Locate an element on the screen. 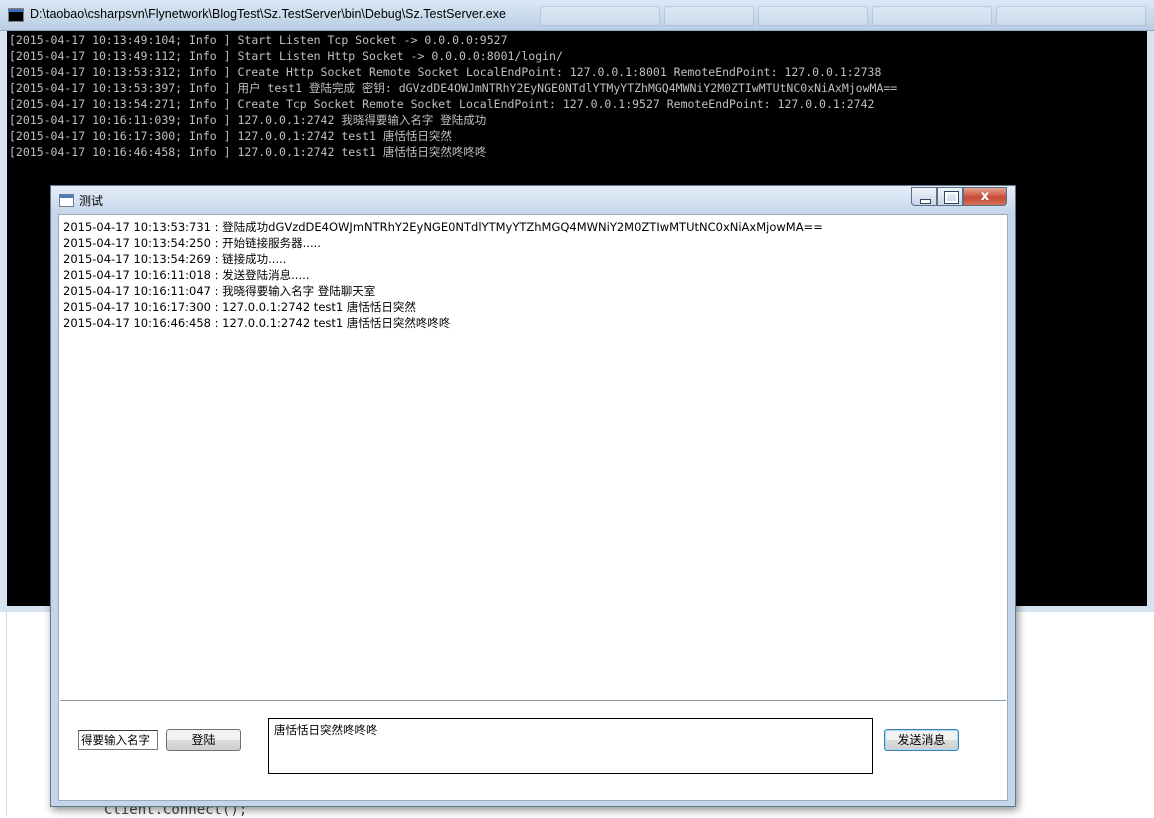  send-message-button: 发送消息 is located at coordinates (921, 740).